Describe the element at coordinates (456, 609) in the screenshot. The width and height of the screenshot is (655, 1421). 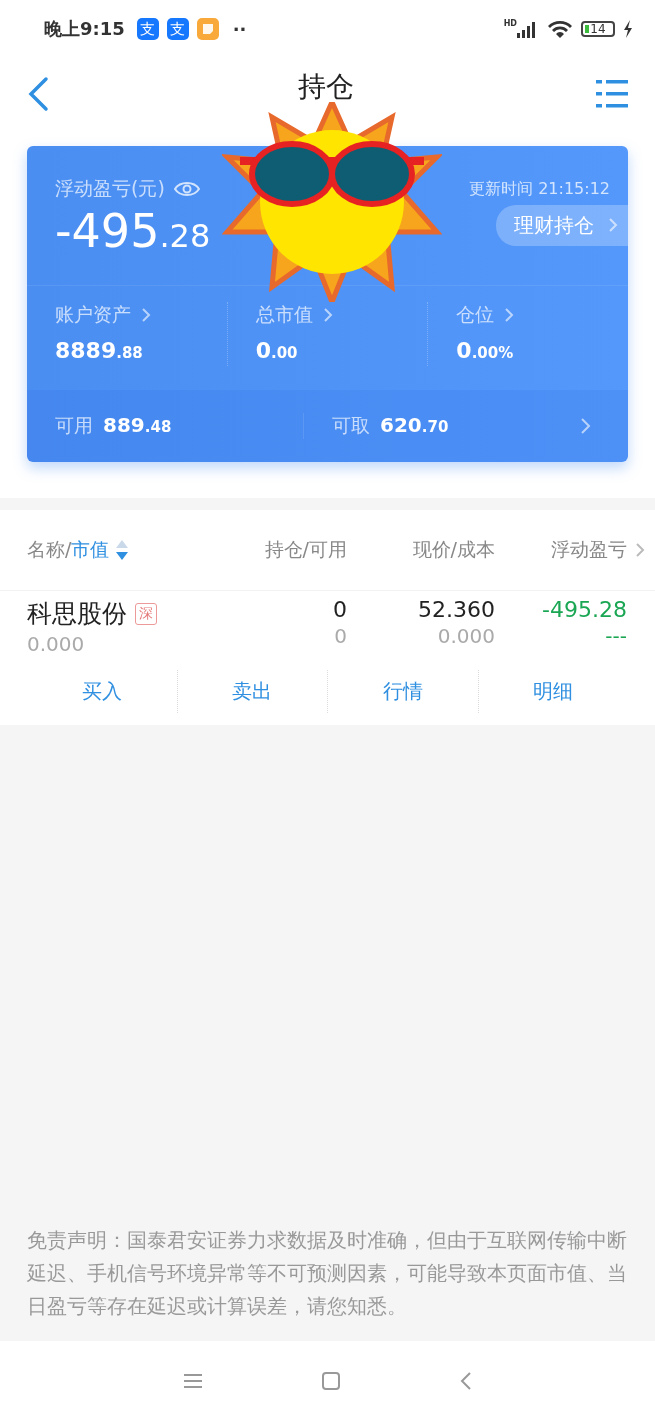
I see `table-cell: 52.360` at that location.